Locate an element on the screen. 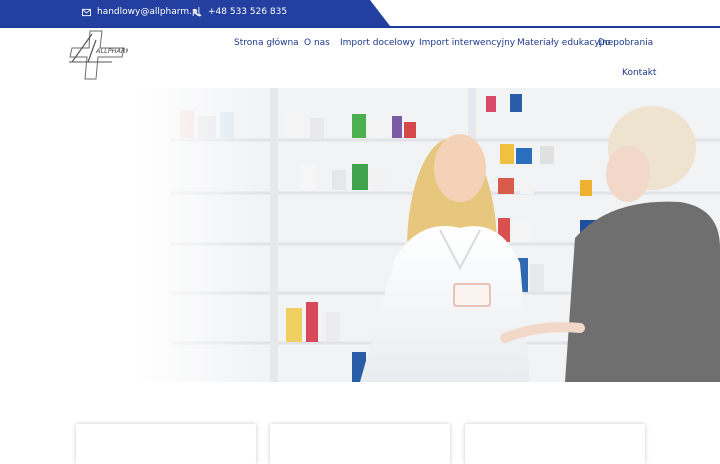  logo-text: ALLPHARM is located at coordinates (111, 51).